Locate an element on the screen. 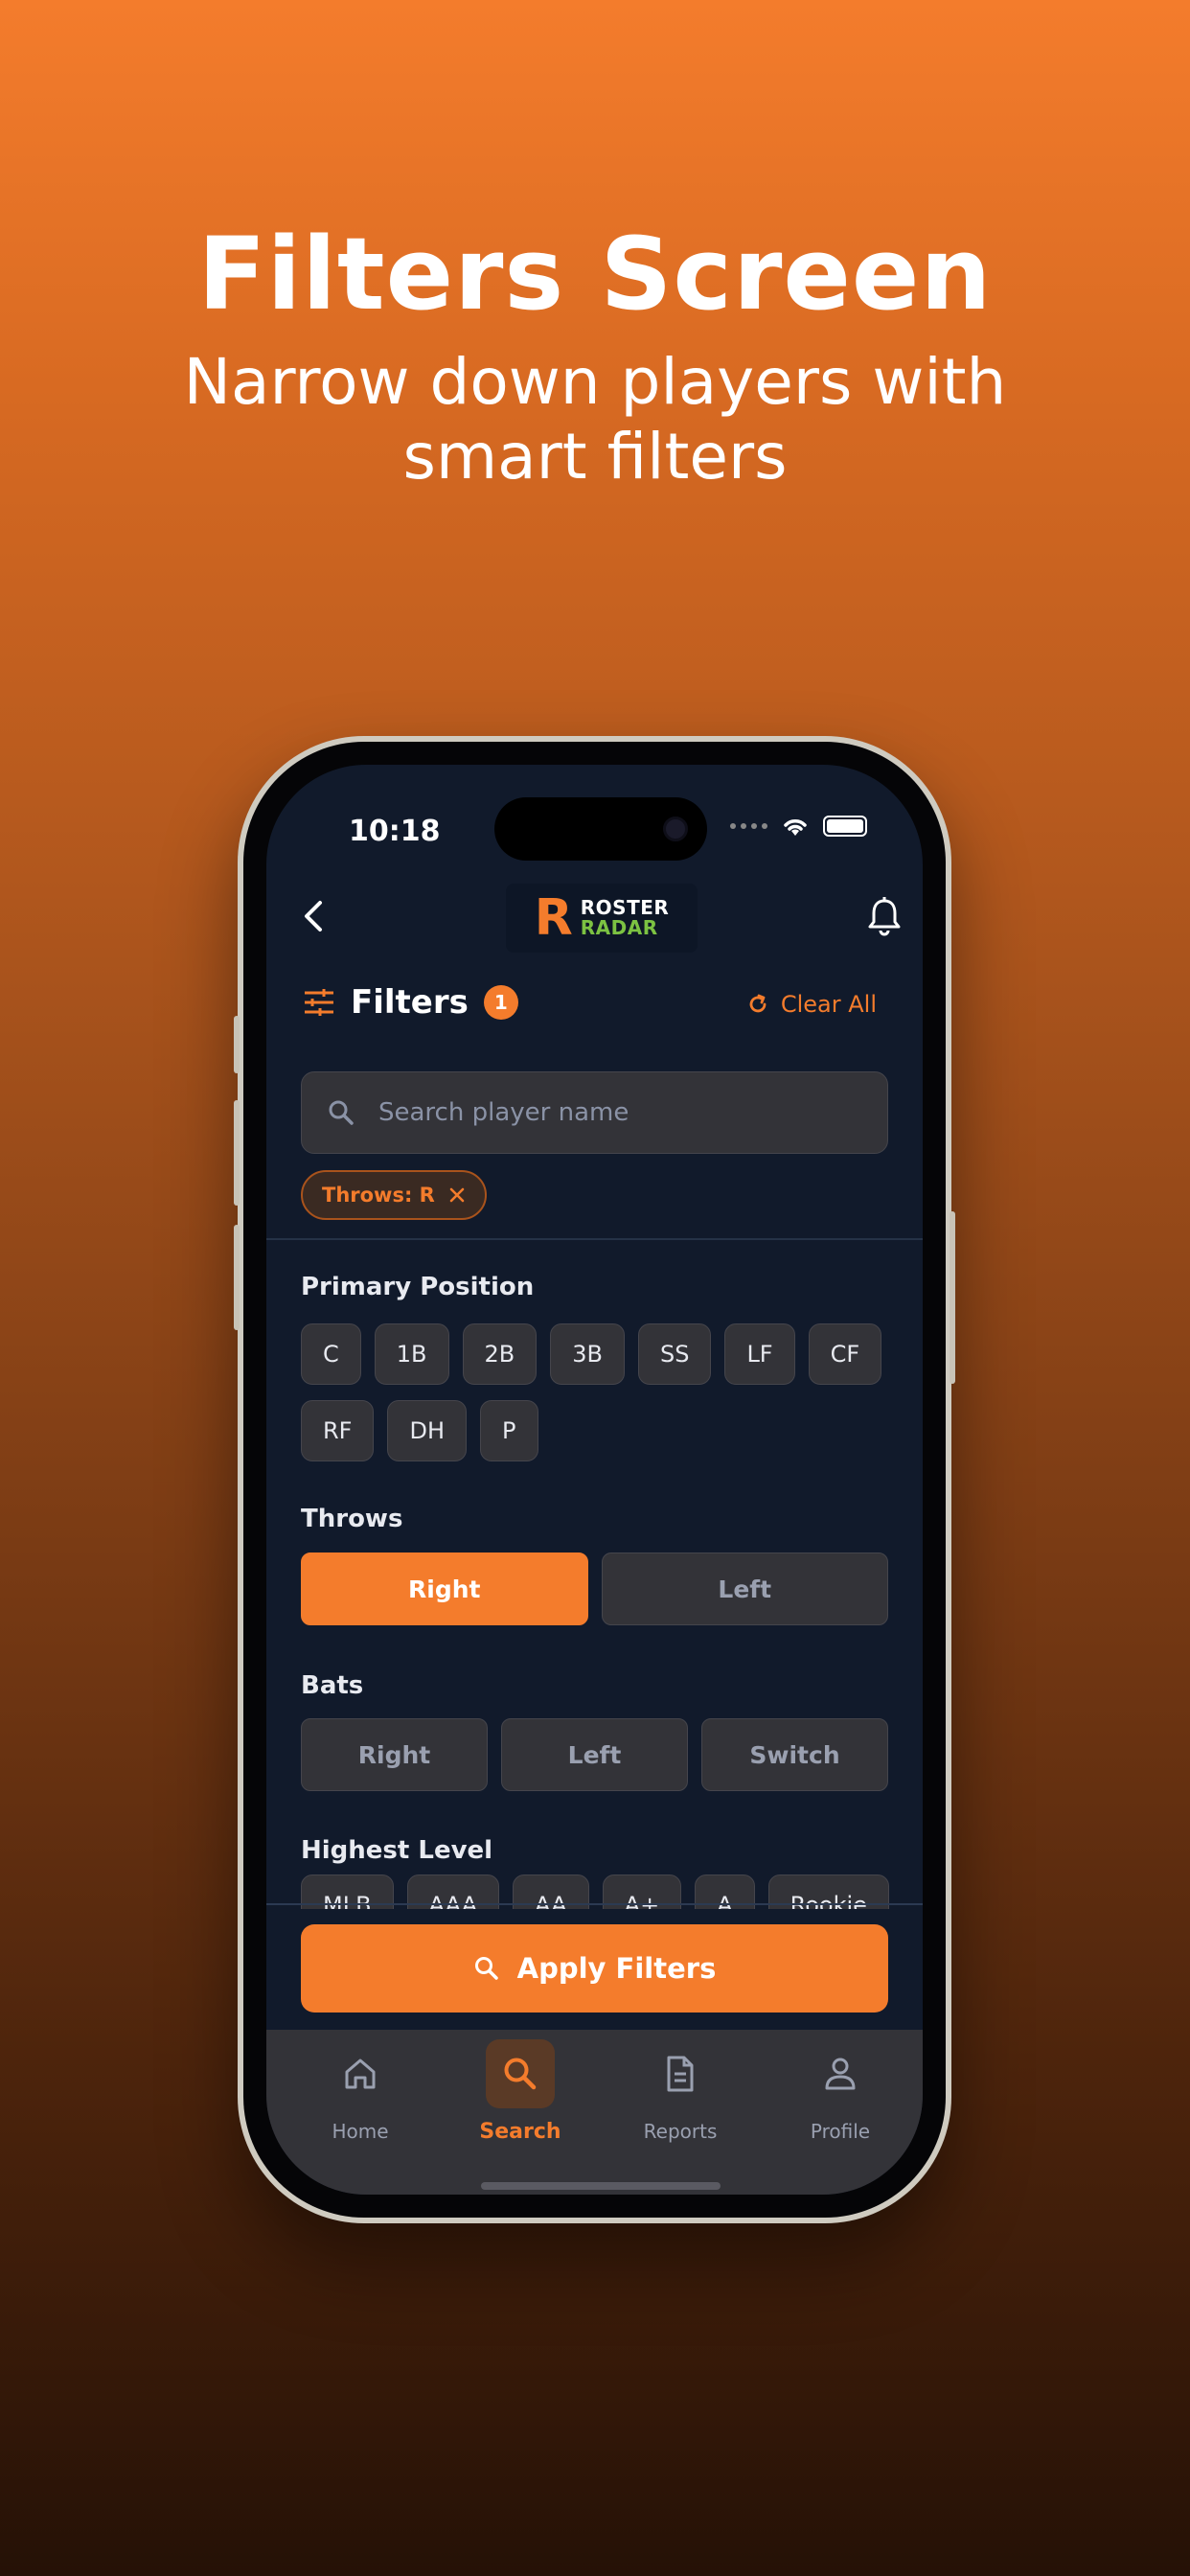  logo-text-radar: RADAR is located at coordinates (619, 927).